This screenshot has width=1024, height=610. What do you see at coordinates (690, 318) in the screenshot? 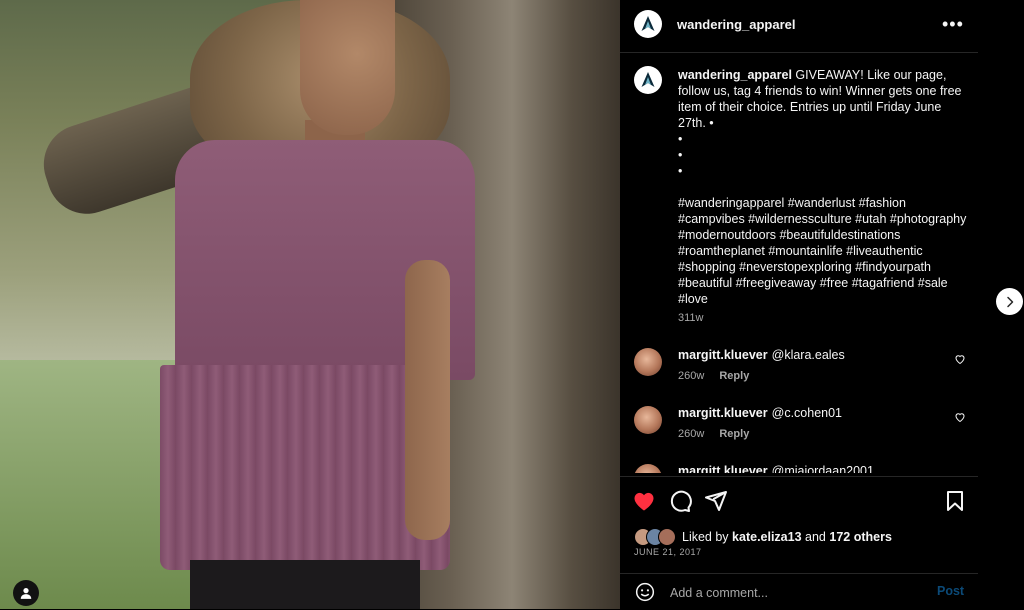
I see `caption-timestamp: 311w` at bounding box center [690, 318].